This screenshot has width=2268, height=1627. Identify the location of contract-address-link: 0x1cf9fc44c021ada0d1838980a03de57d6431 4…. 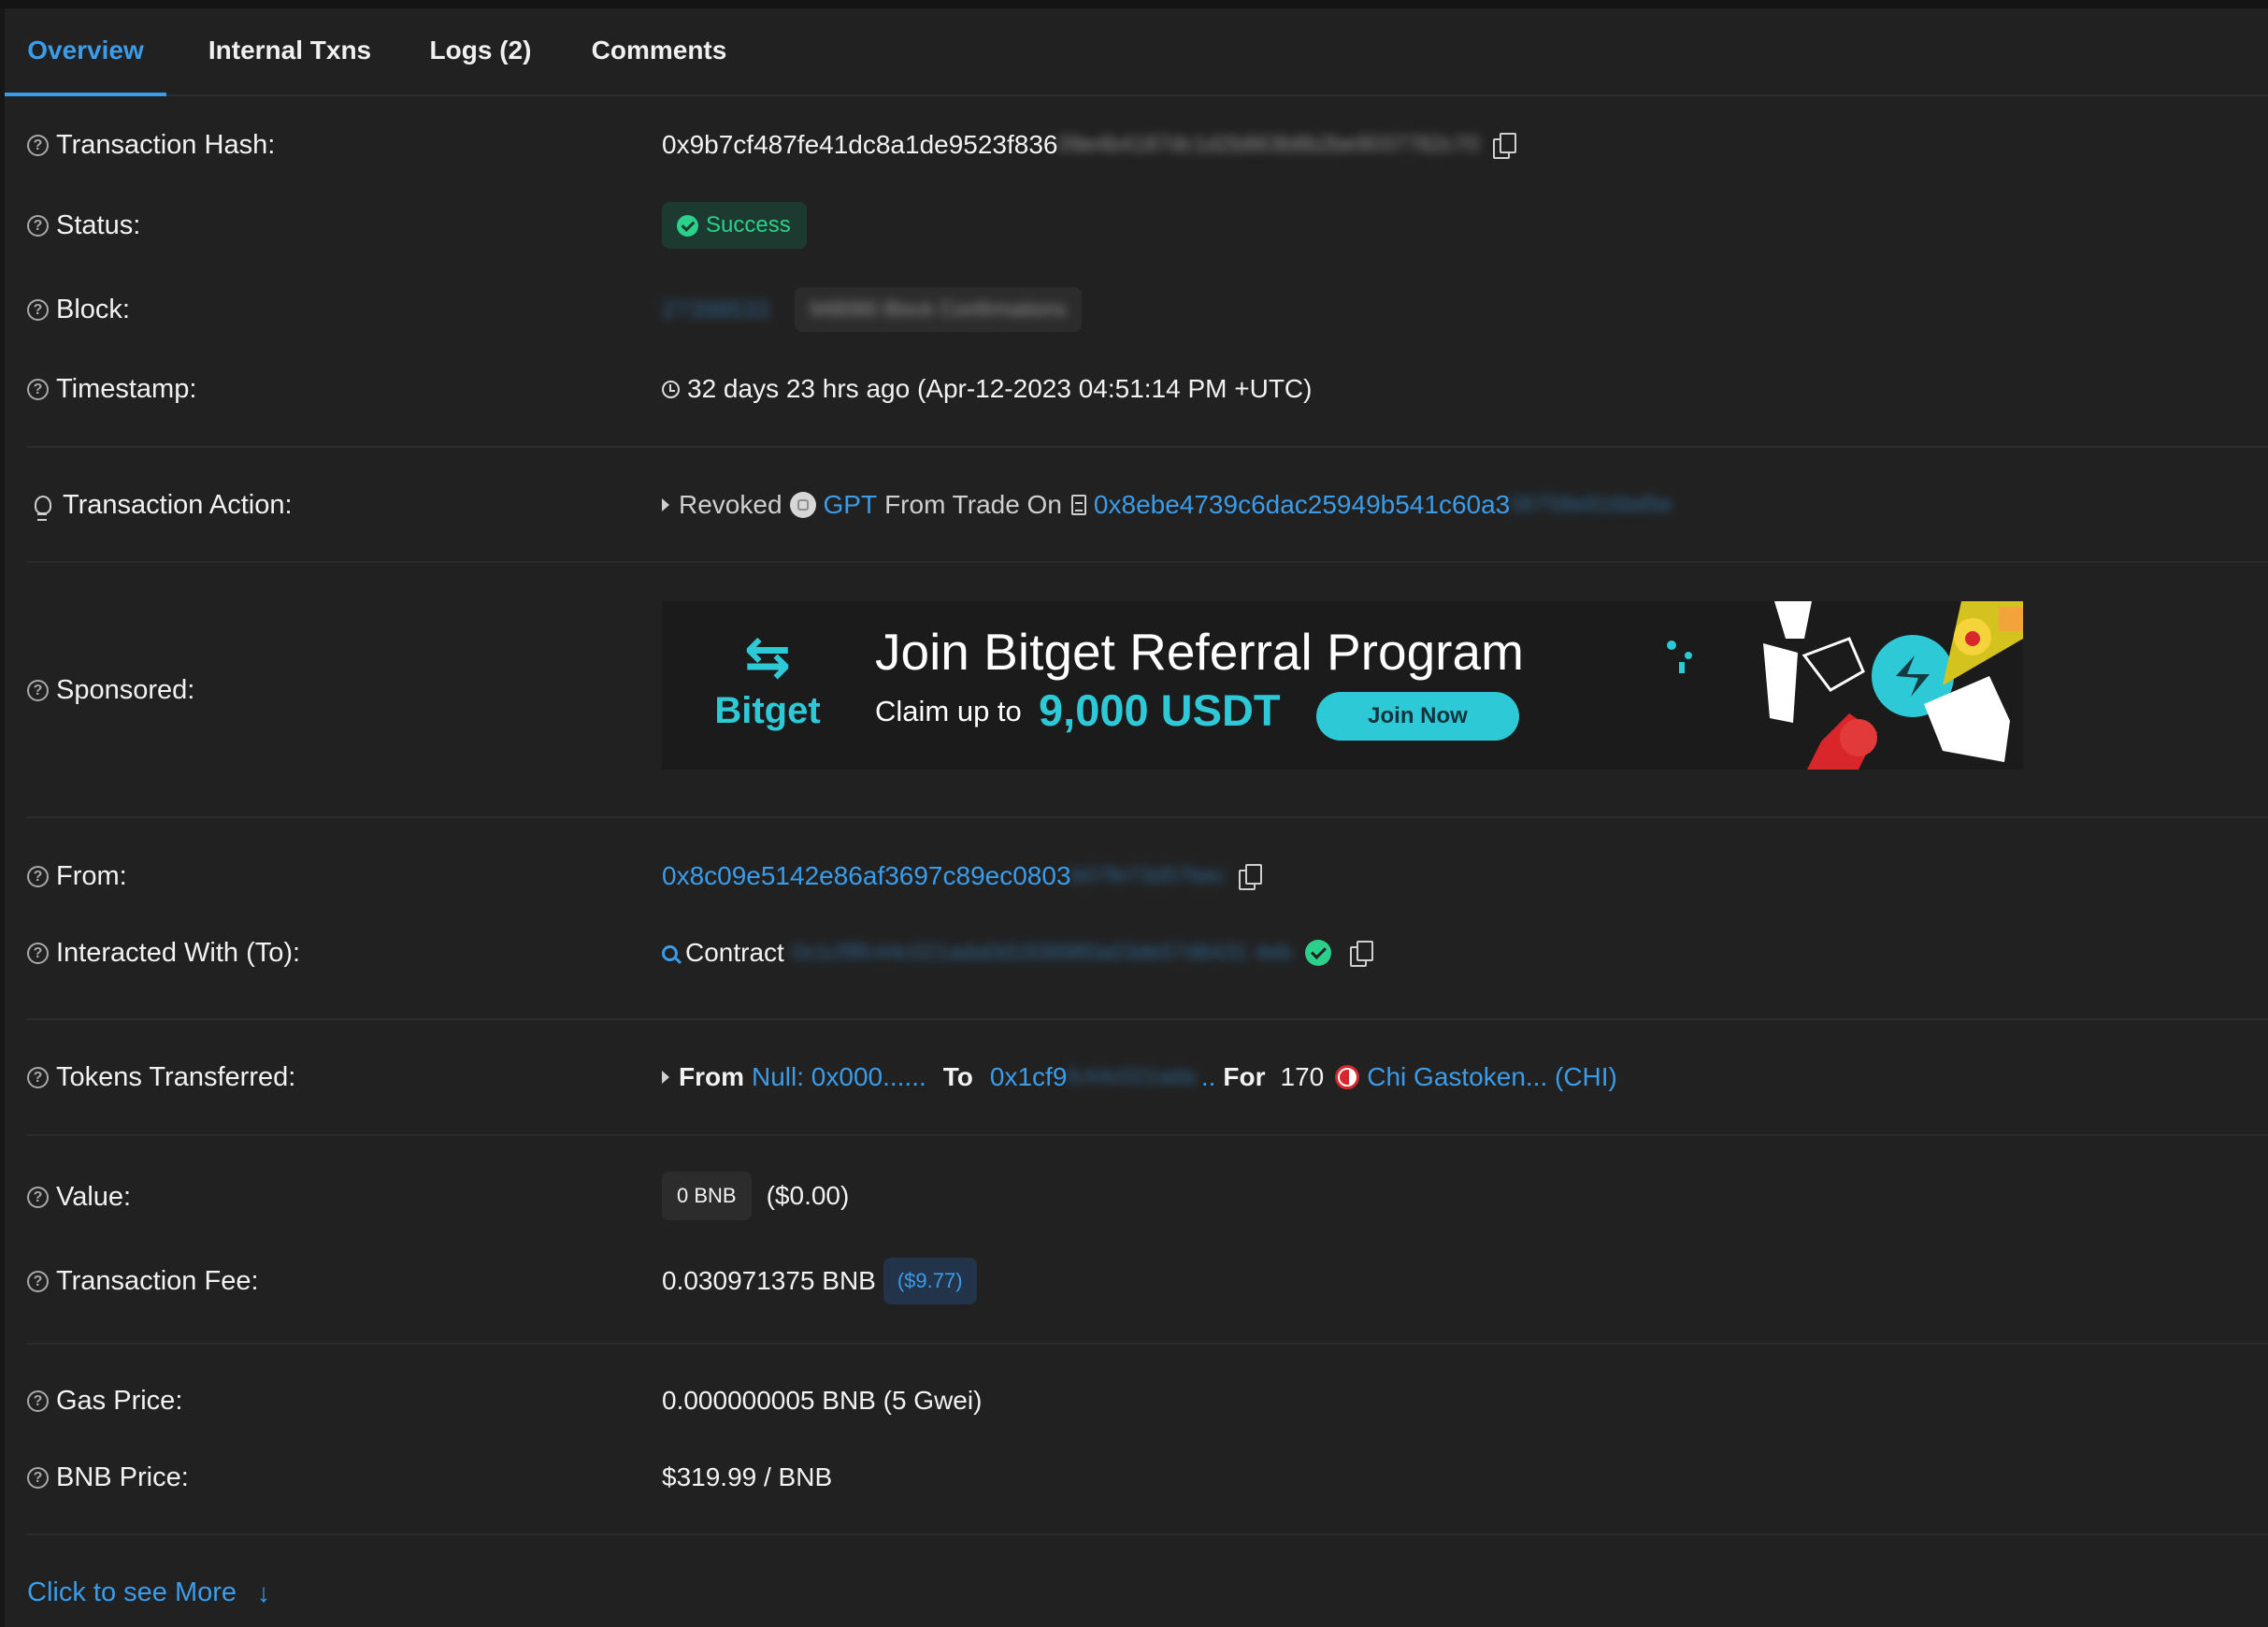
(1042, 953).